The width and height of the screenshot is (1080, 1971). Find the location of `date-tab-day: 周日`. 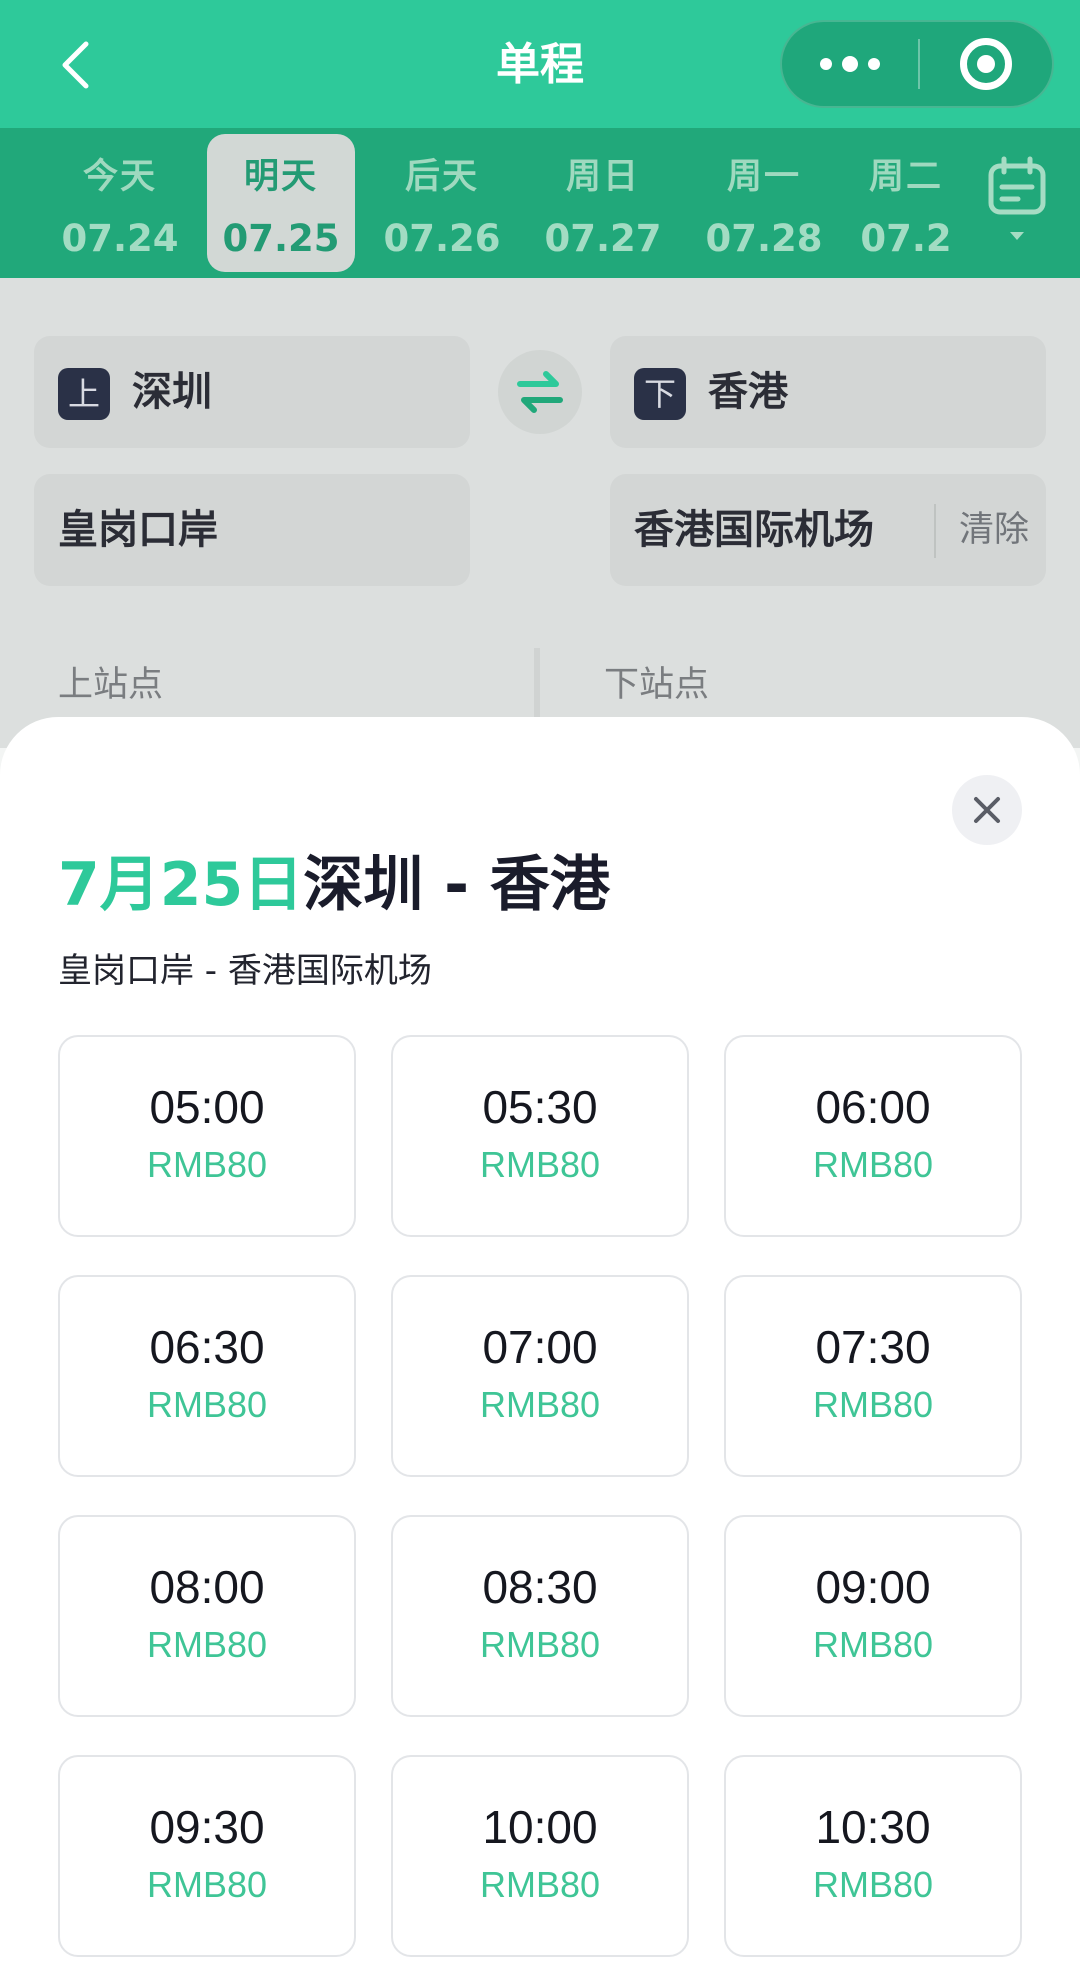

date-tab-day: 周日 is located at coordinates (602, 177).